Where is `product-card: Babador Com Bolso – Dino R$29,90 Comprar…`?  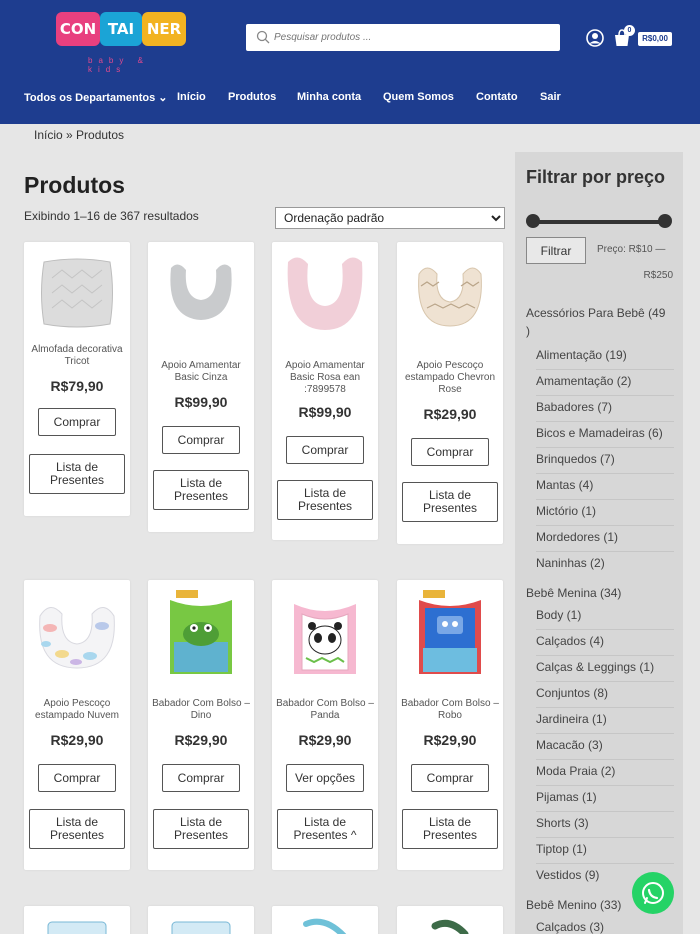
product-card: Babador Com Bolso – Dino R$29,90 Comprar… is located at coordinates (201, 725).